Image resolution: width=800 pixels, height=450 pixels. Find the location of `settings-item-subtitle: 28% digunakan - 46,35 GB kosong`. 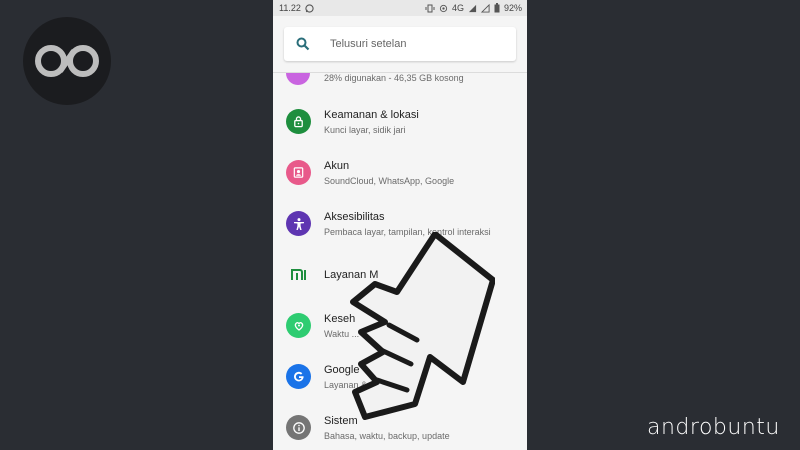

settings-item-subtitle: 28% digunakan - 46,35 GB kosong is located at coordinates (394, 78).